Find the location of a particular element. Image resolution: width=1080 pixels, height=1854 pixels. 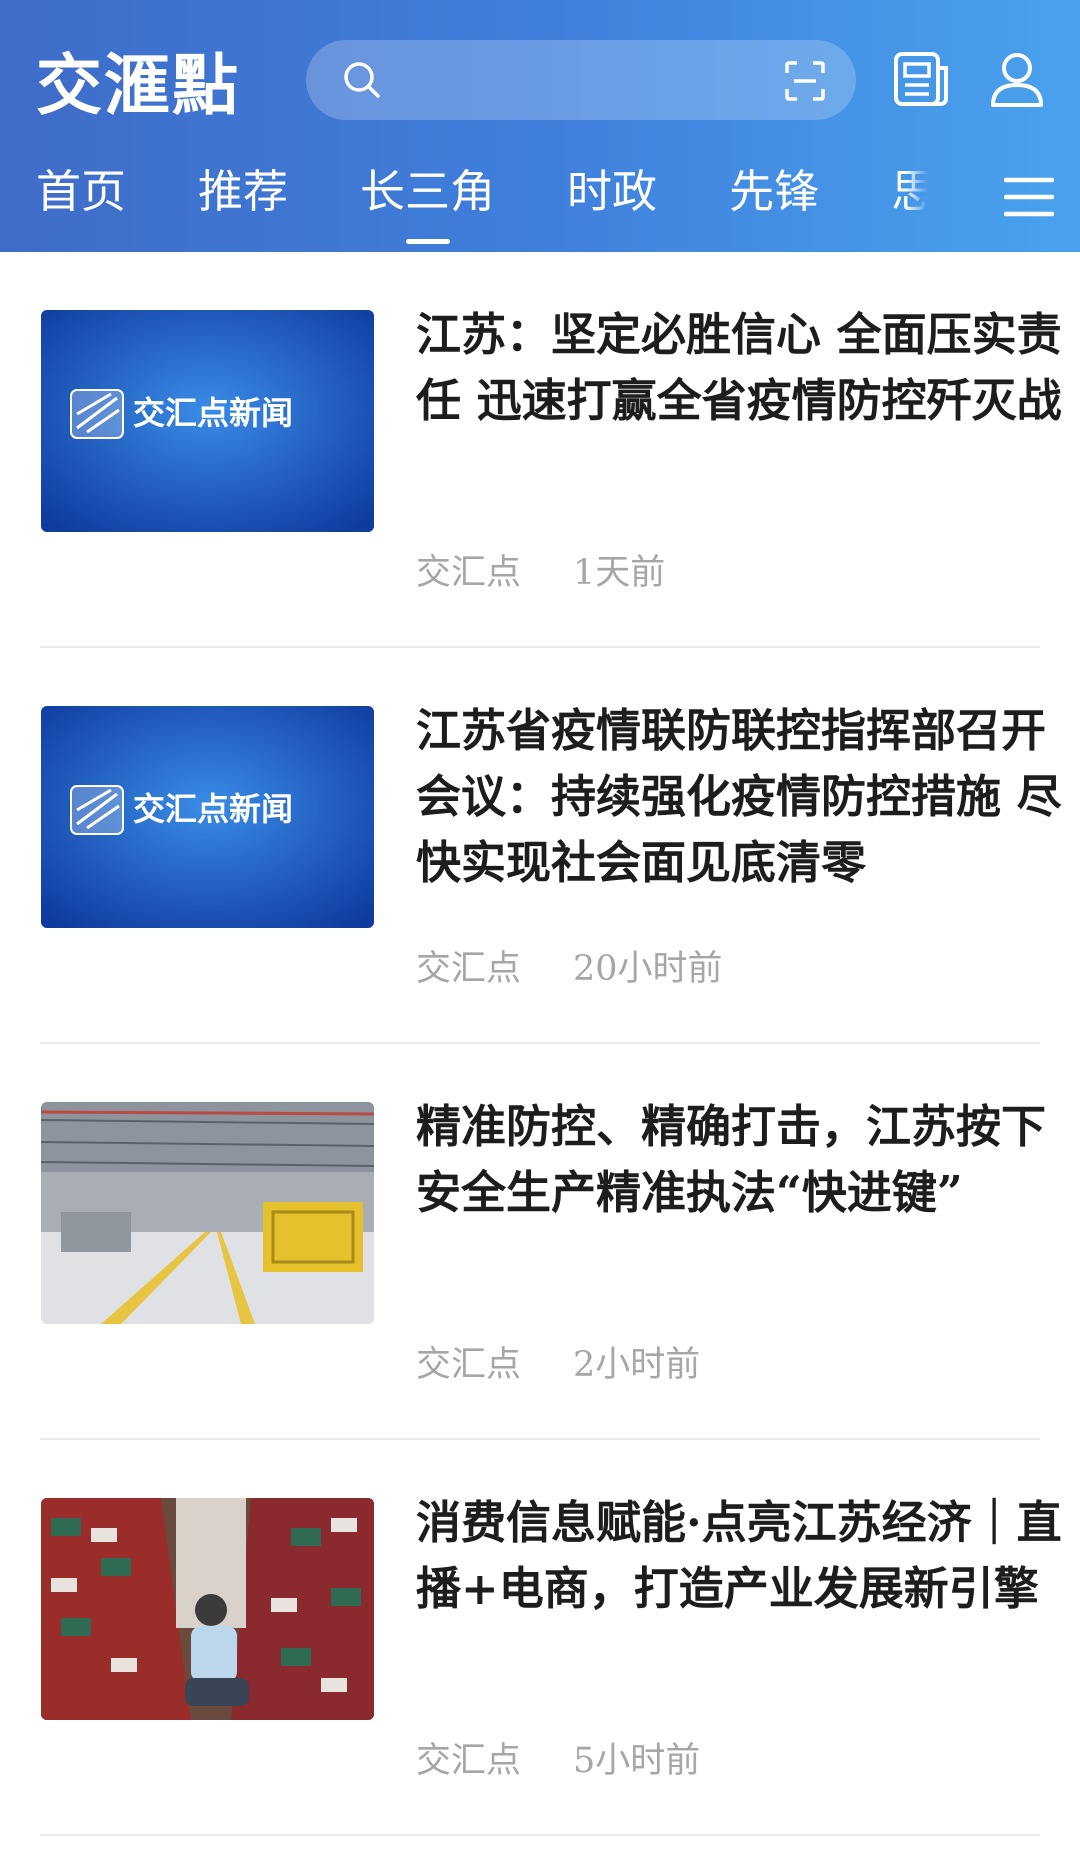

search-icon is located at coordinates (362, 80).